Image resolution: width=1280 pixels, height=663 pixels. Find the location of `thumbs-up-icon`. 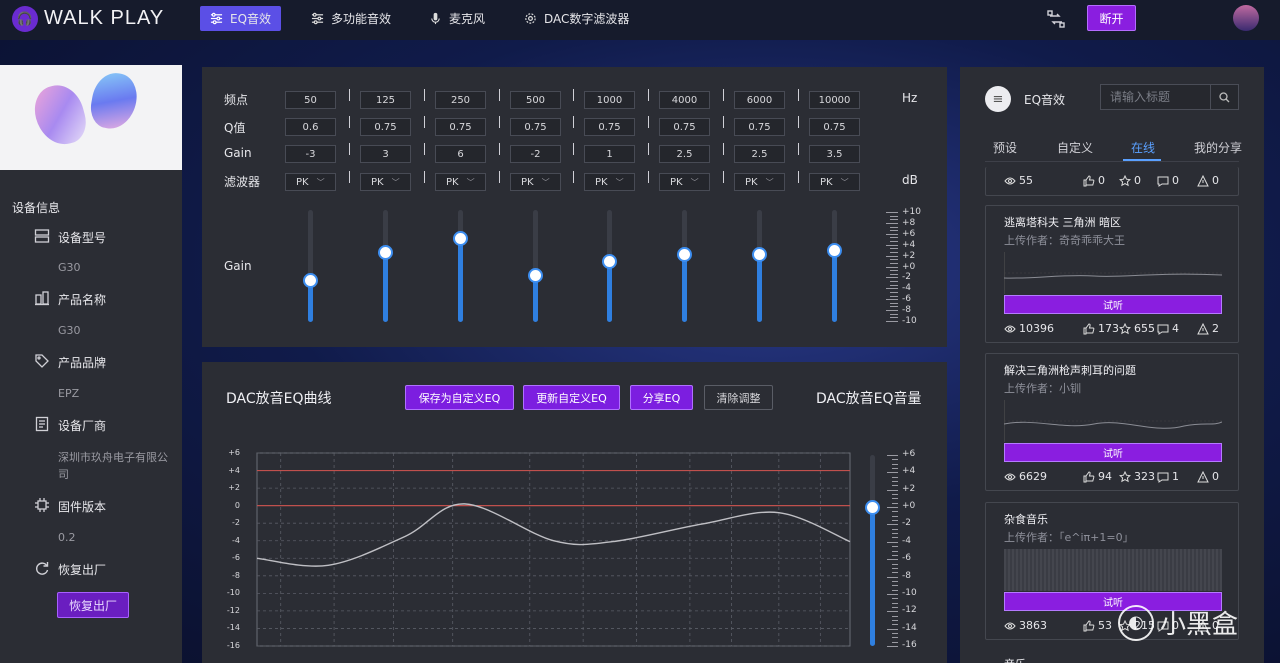

thumbs-up-icon is located at coordinates (1089, 328).